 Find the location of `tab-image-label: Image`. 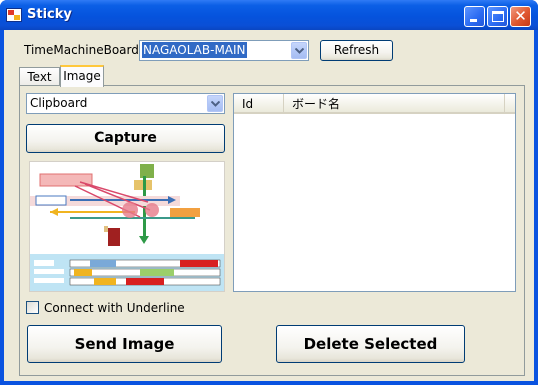

tab-image-label: Image is located at coordinates (82, 76).